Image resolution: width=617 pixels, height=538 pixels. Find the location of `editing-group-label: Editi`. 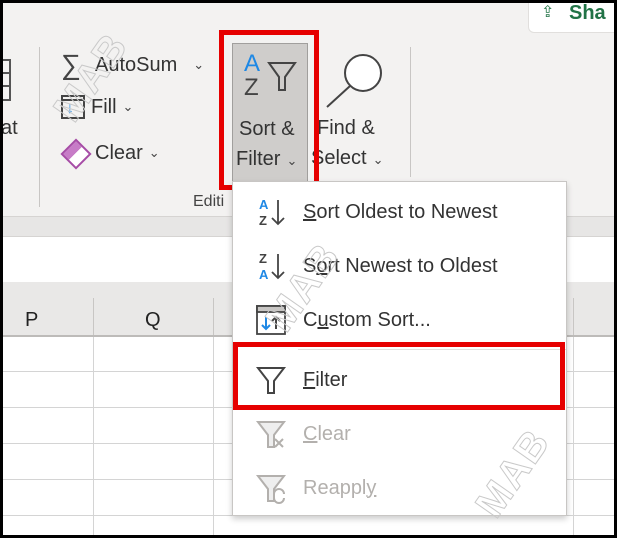

editing-group-label: Editi is located at coordinates (209, 201).